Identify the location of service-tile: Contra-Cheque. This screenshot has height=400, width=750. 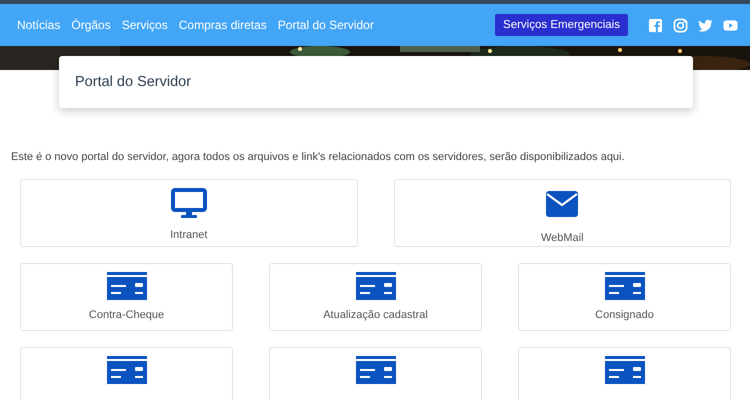
(126, 297).